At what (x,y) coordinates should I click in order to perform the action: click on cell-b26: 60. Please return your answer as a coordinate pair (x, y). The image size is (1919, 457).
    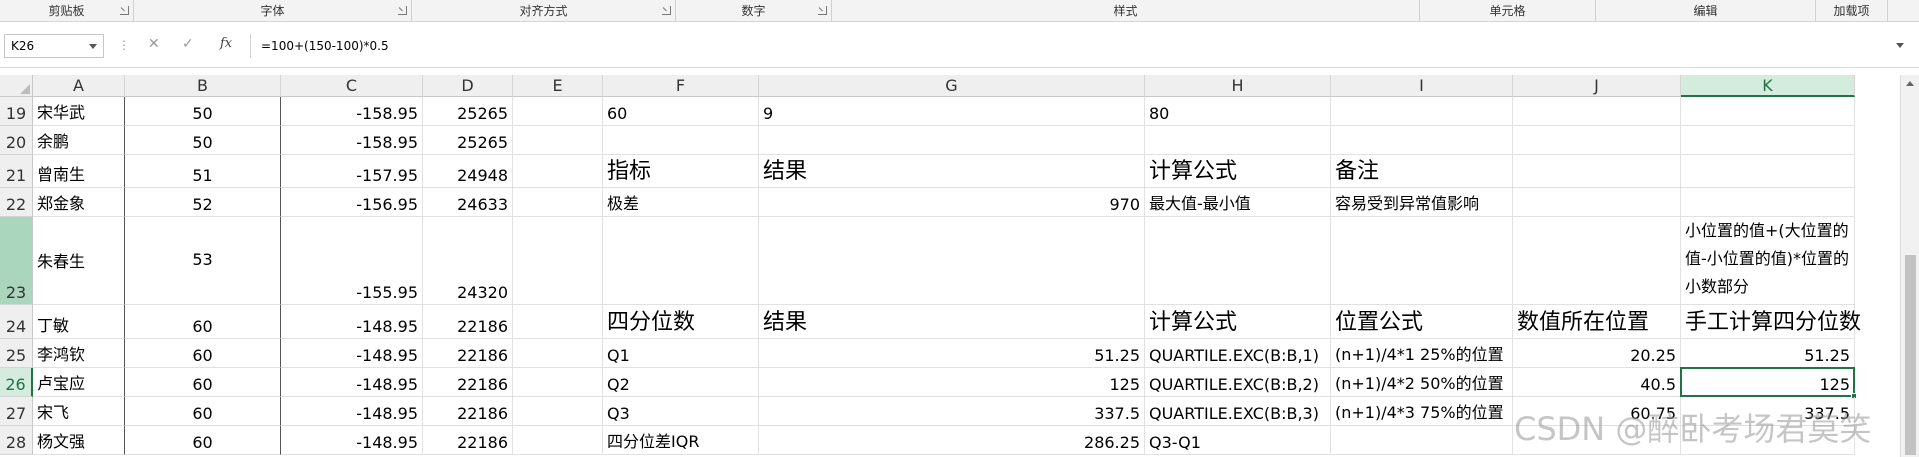
    Looking at the image, I should click on (203, 382).